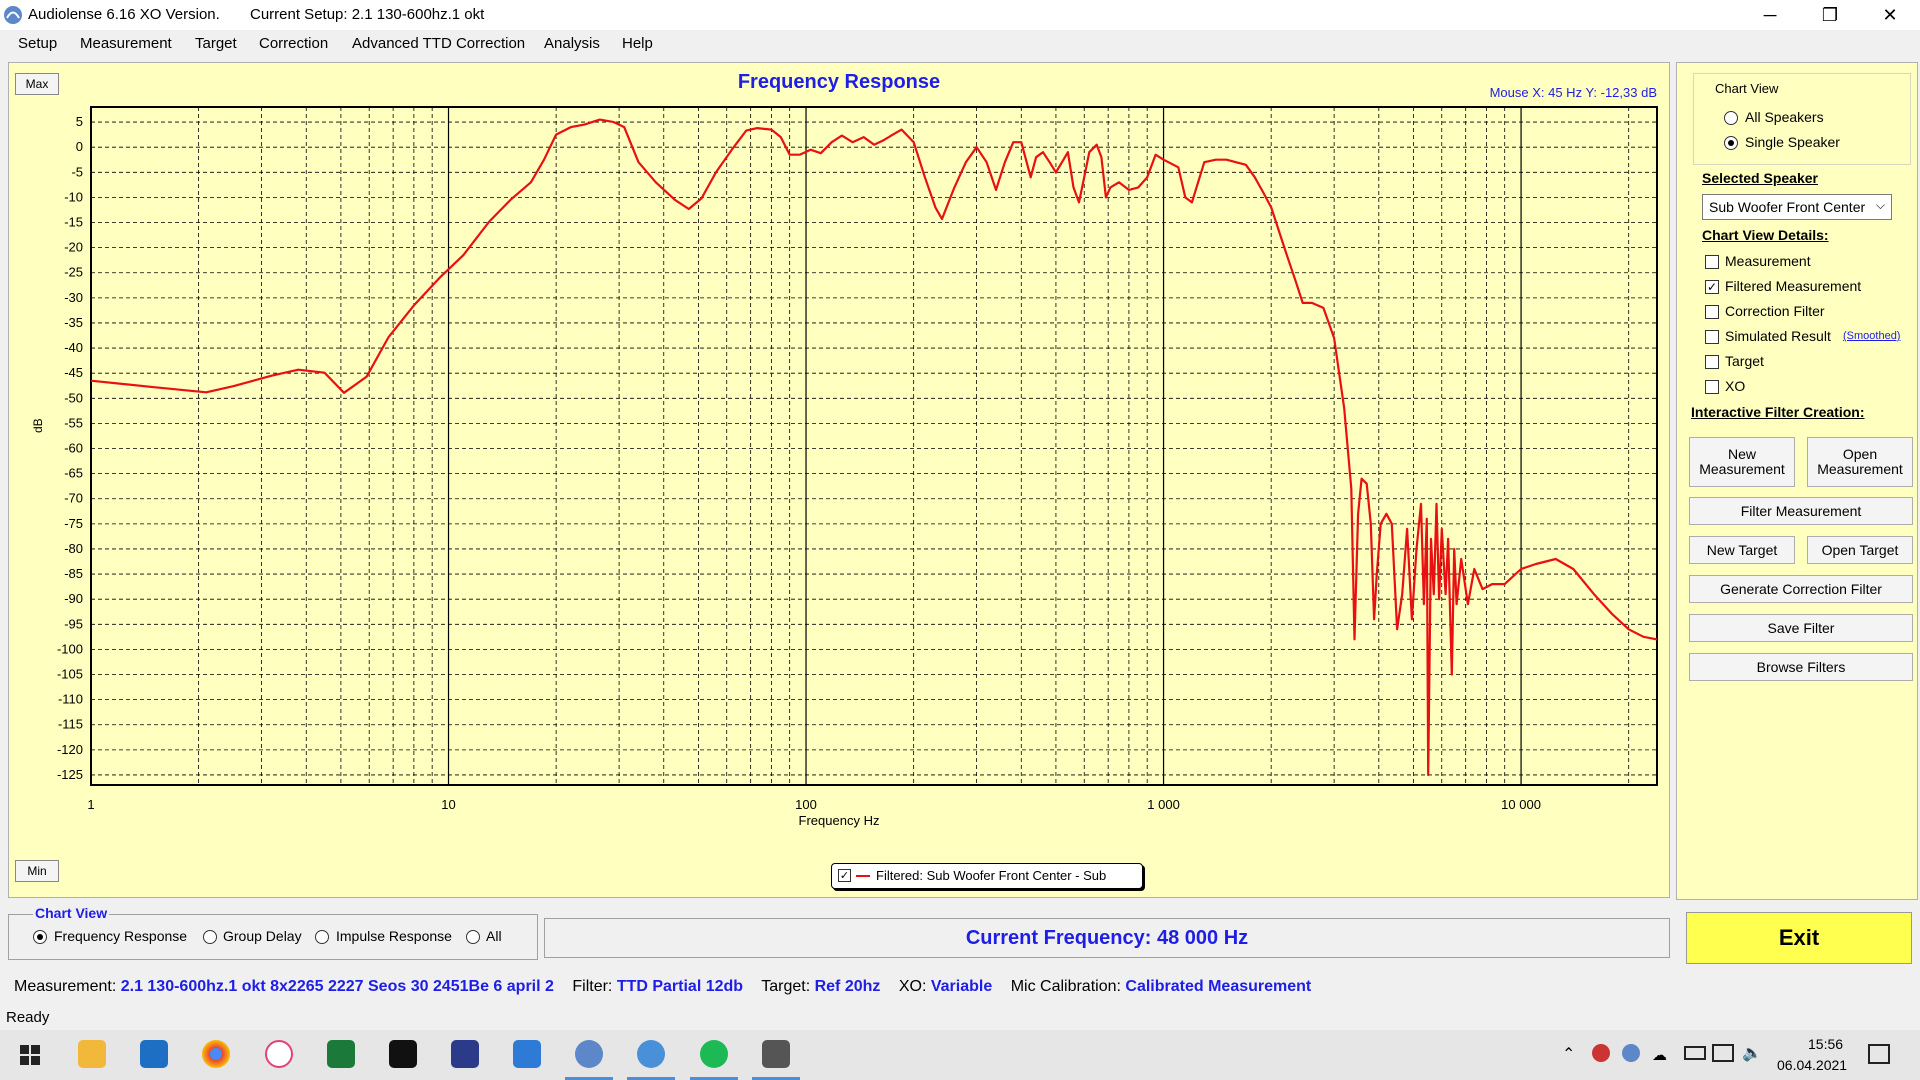 Image resolution: width=1920 pixels, height=1080 pixels. What do you see at coordinates (1695, 1053) in the screenshot?
I see `battery-icon` at bounding box center [1695, 1053].